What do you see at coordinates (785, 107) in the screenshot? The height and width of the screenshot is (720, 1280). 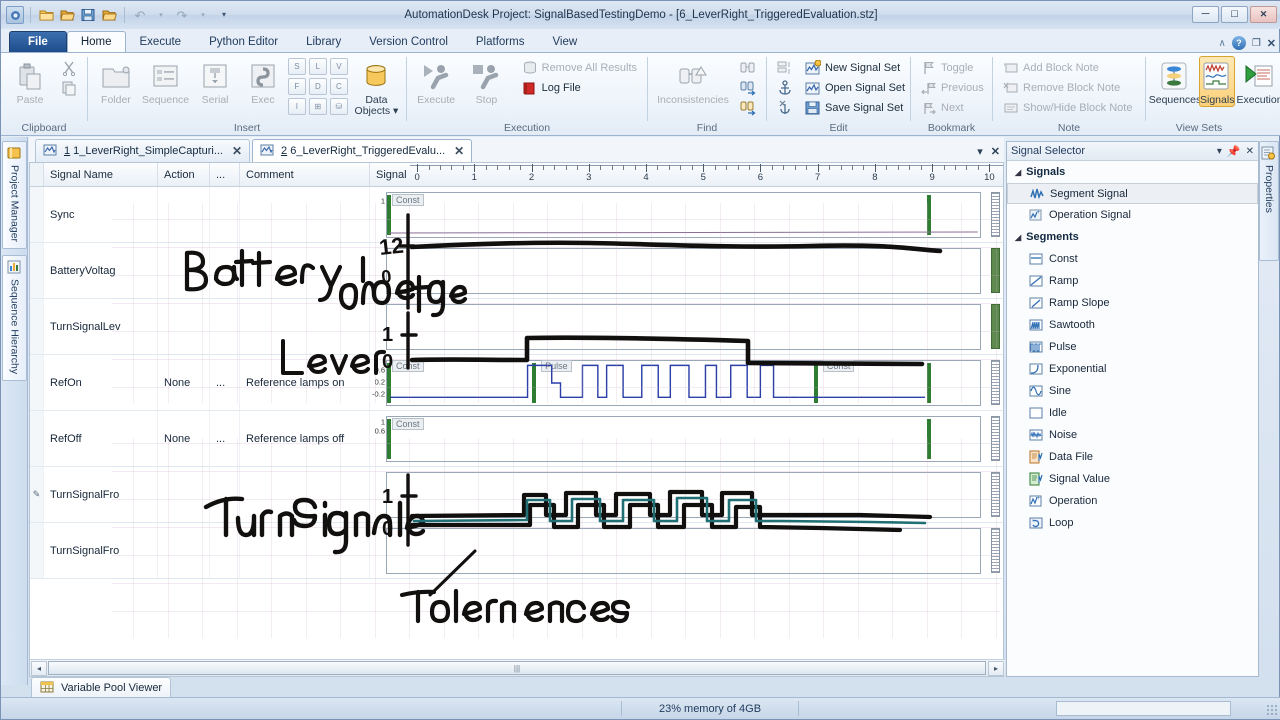 I see `anchor-cut-button` at bounding box center [785, 107].